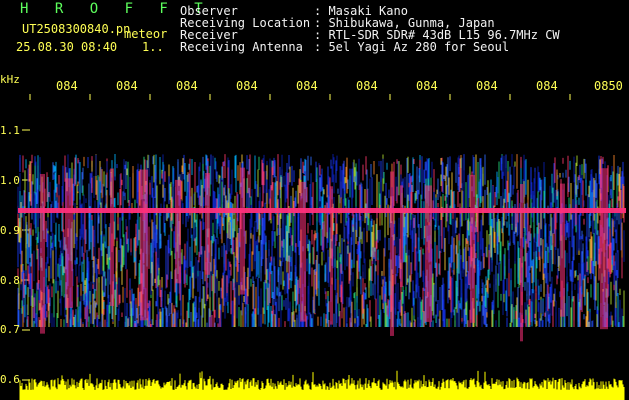 Image resolution: width=629 pixels, height=400 pixels. I want to click on y-tick-label: 0.7, so click(10, 329).